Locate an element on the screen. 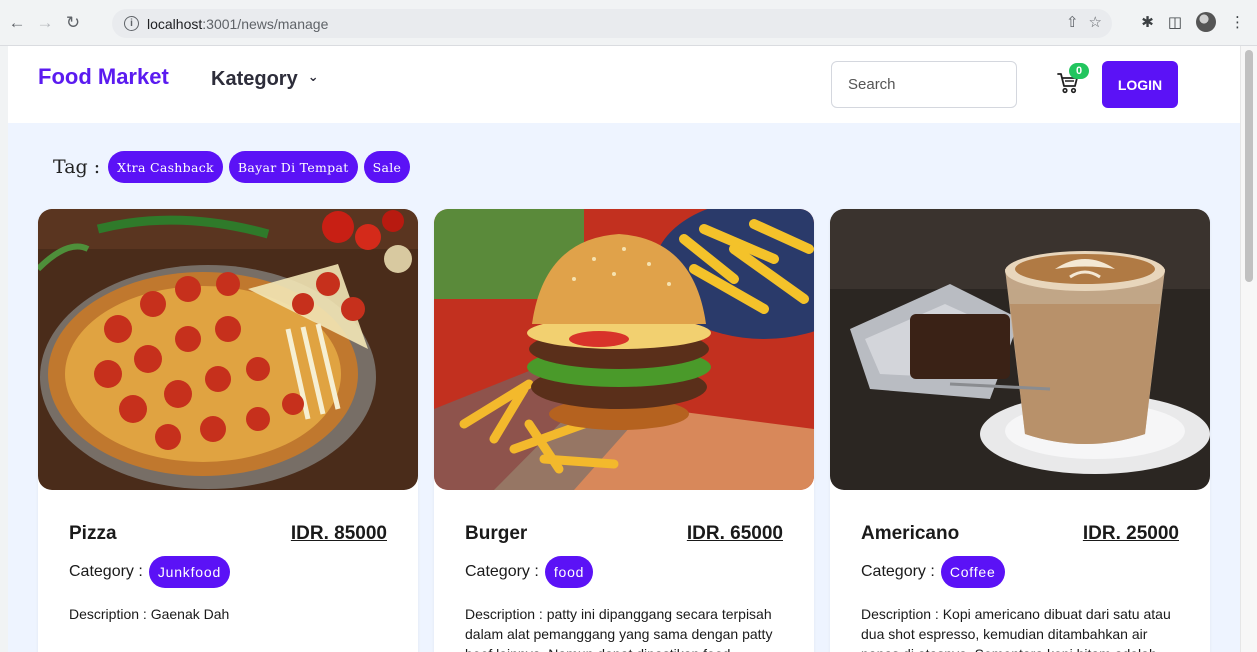 This screenshot has height=652, width=1257. login-button: LOGIN is located at coordinates (1140, 84).